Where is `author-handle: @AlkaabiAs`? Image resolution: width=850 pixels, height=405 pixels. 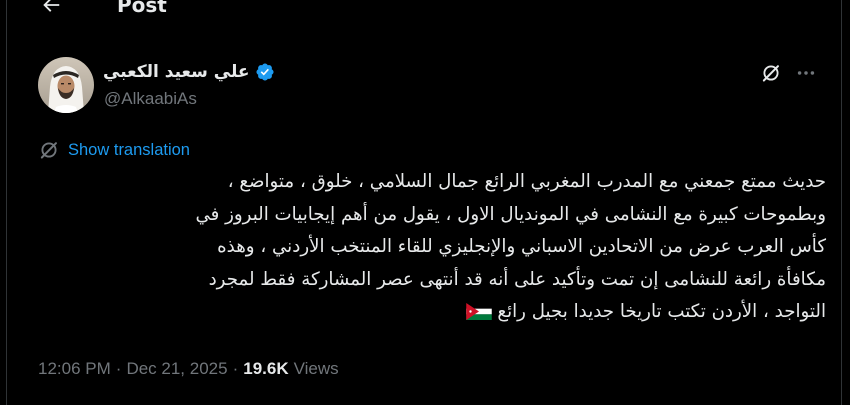 author-handle: @AlkaabiAs is located at coordinates (150, 99).